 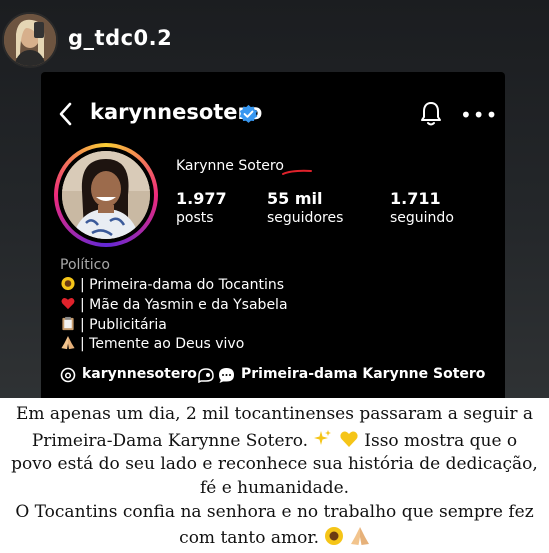 What do you see at coordinates (30, 40) in the screenshot?
I see `story-user-avatar` at bounding box center [30, 40].